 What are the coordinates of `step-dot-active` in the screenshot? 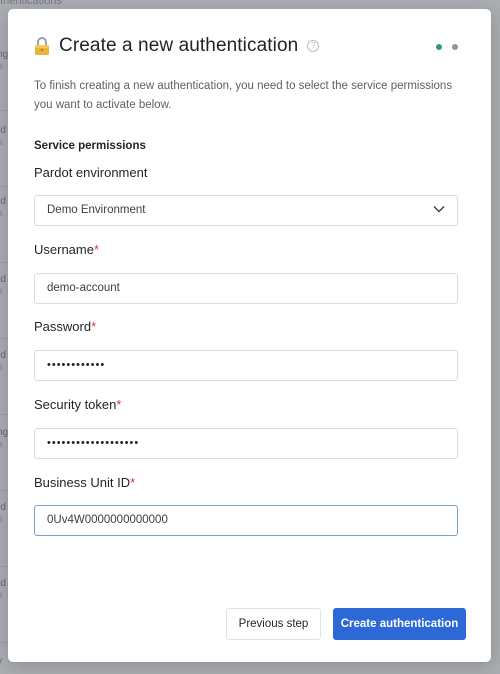 It's located at (439, 47).